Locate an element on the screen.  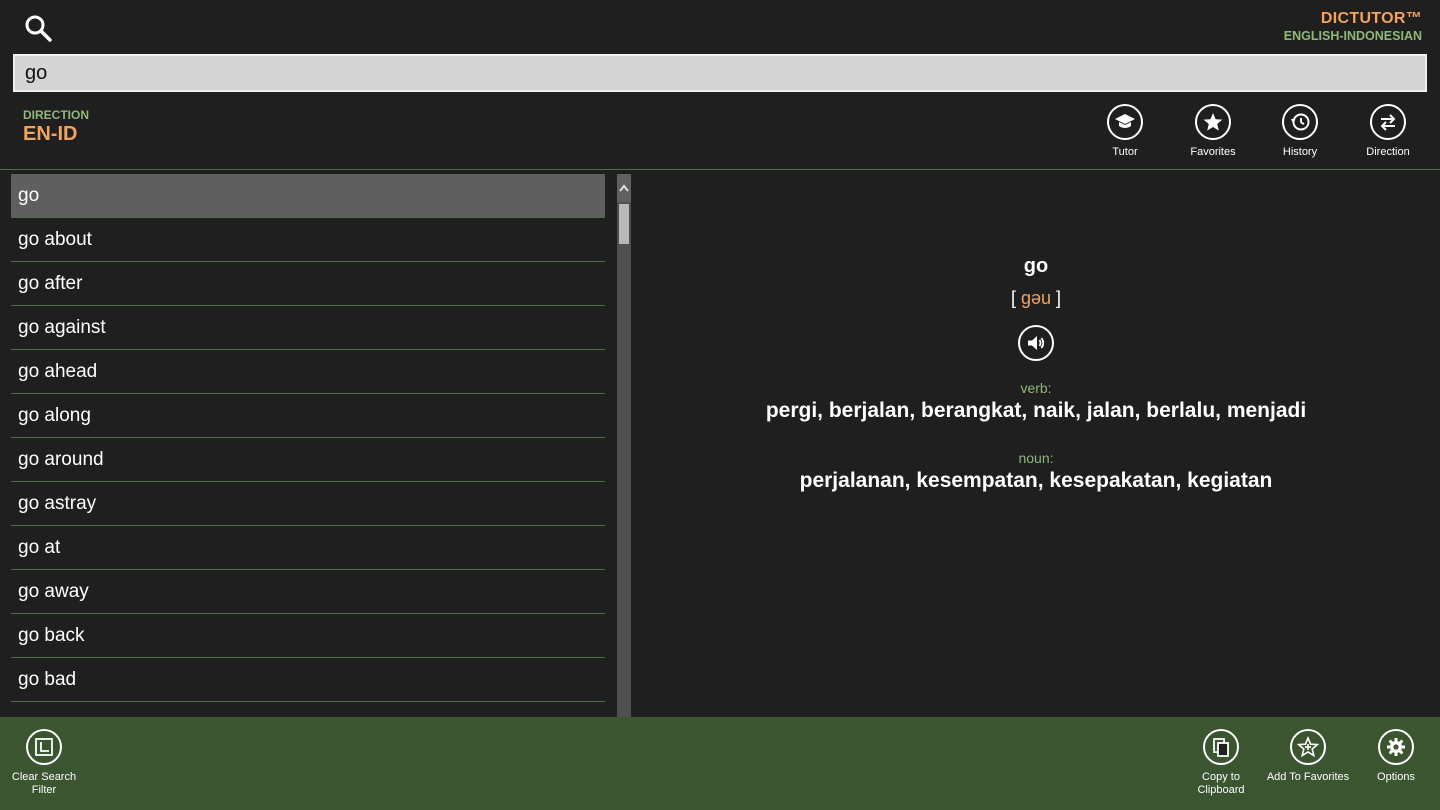
direction-button: Direction is located at coordinates (1388, 131).